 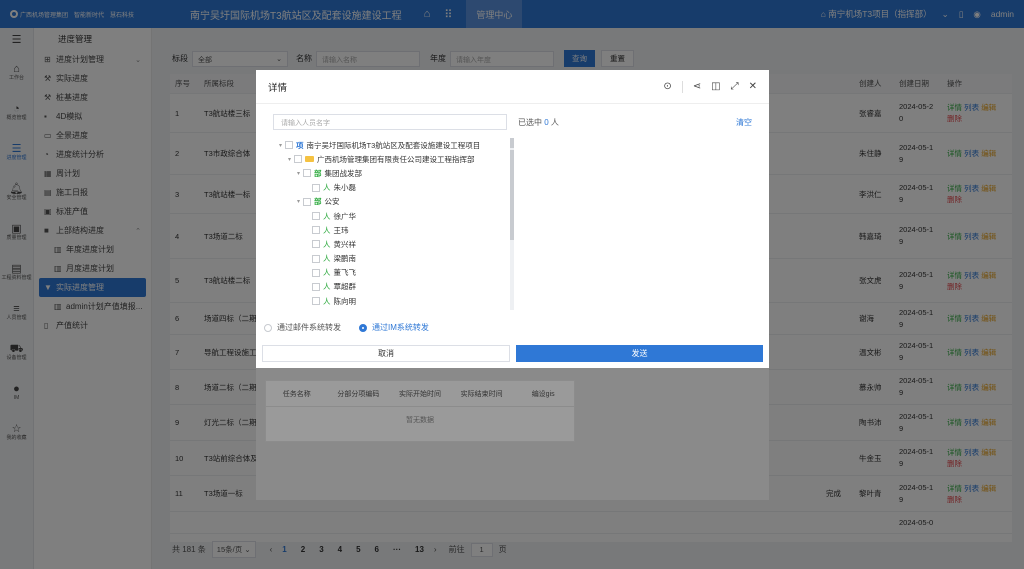 What do you see at coordinates (420, 420) in the screenshot?
I see `empty-text: 暂无数据` at bounding box center [420, 420].